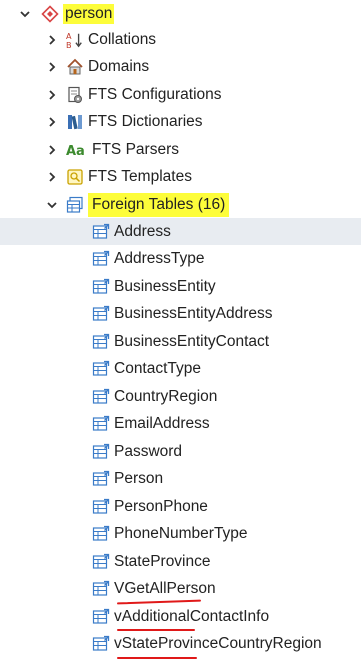  What do you see at coordinates (192, 341) in the screenshot?
I see `foreign-table-label: BusinessEntityContact` at bounding box center [192, 341].